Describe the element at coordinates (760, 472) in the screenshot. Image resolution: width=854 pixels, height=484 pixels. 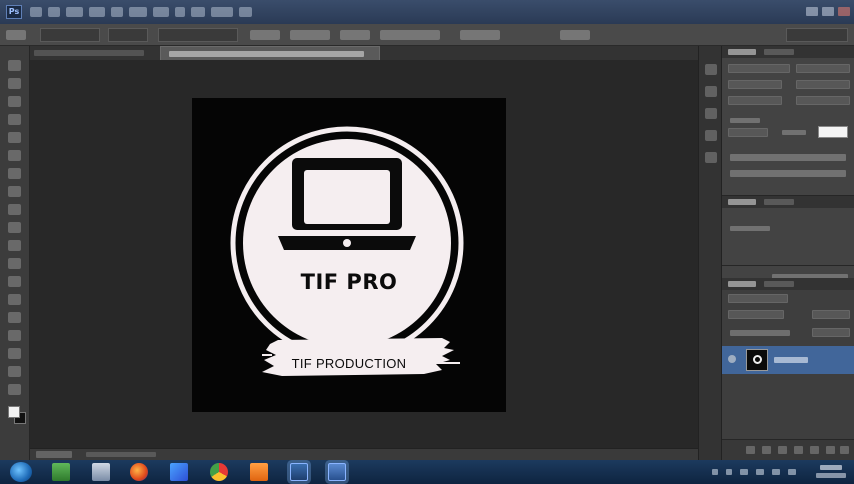
I see `network-icon` at that location.